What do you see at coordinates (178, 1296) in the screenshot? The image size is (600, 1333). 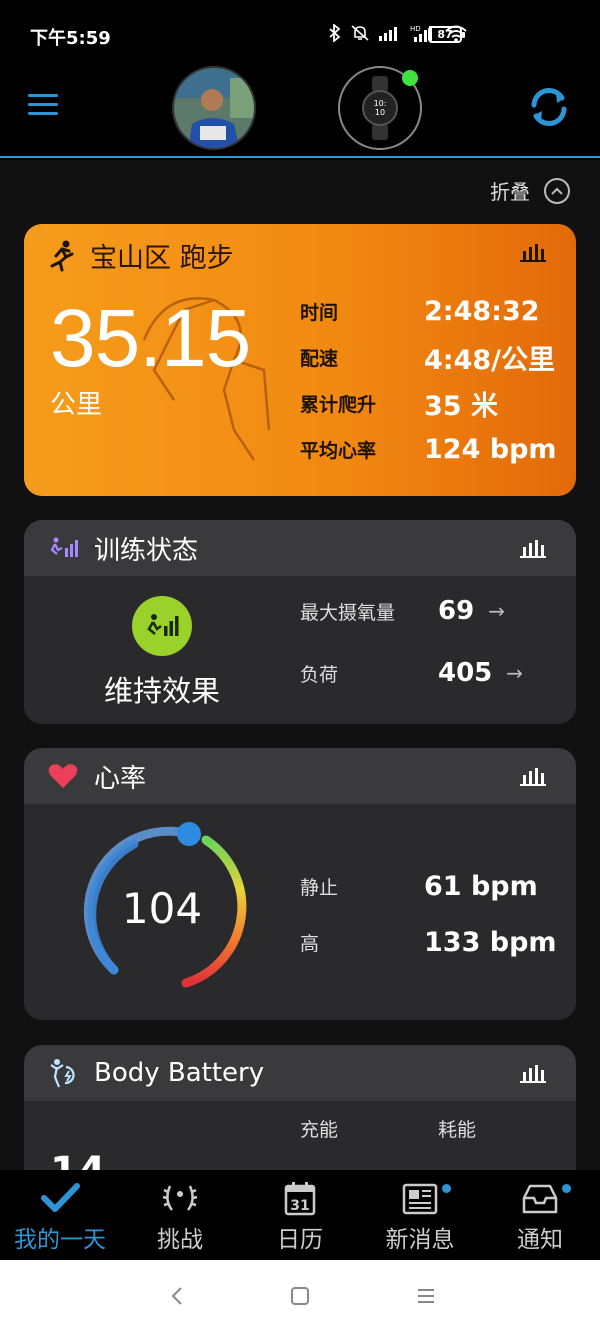 I see `back-icon` at bounding box center [178, 1296].